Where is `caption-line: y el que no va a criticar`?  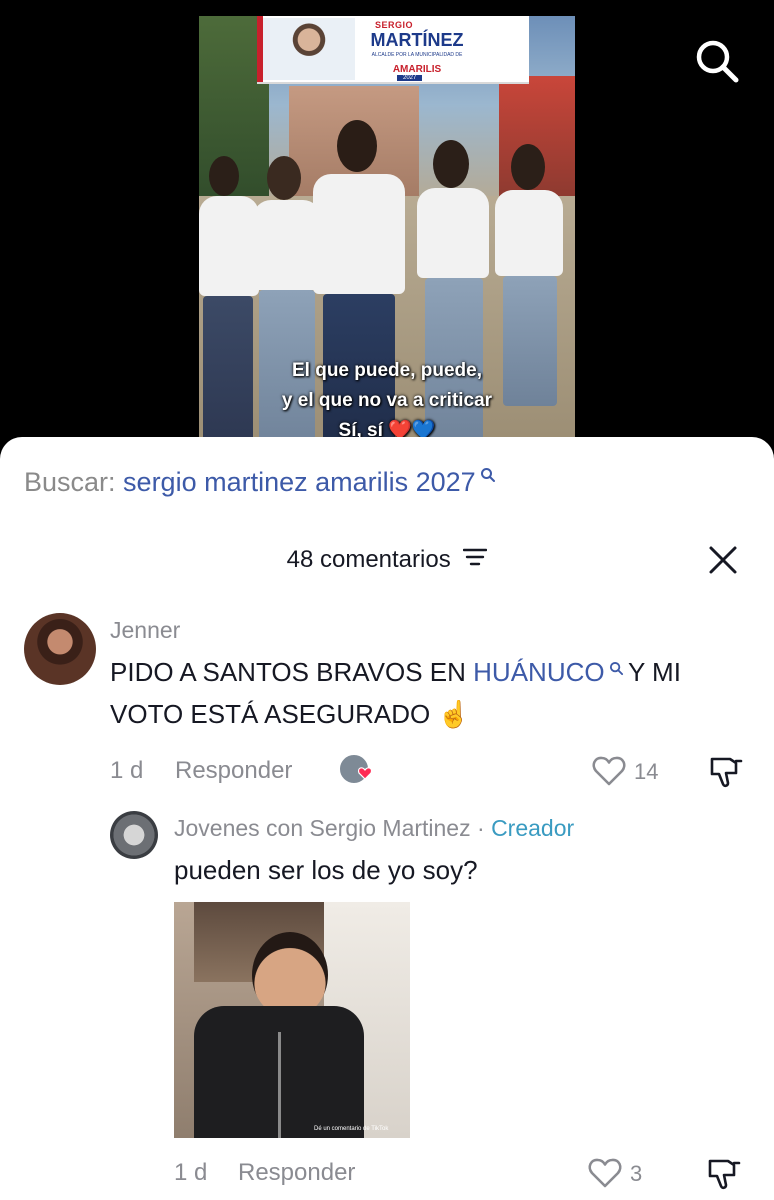
caption-line: y el que no va a criticar is located at coordinates (387, 400).